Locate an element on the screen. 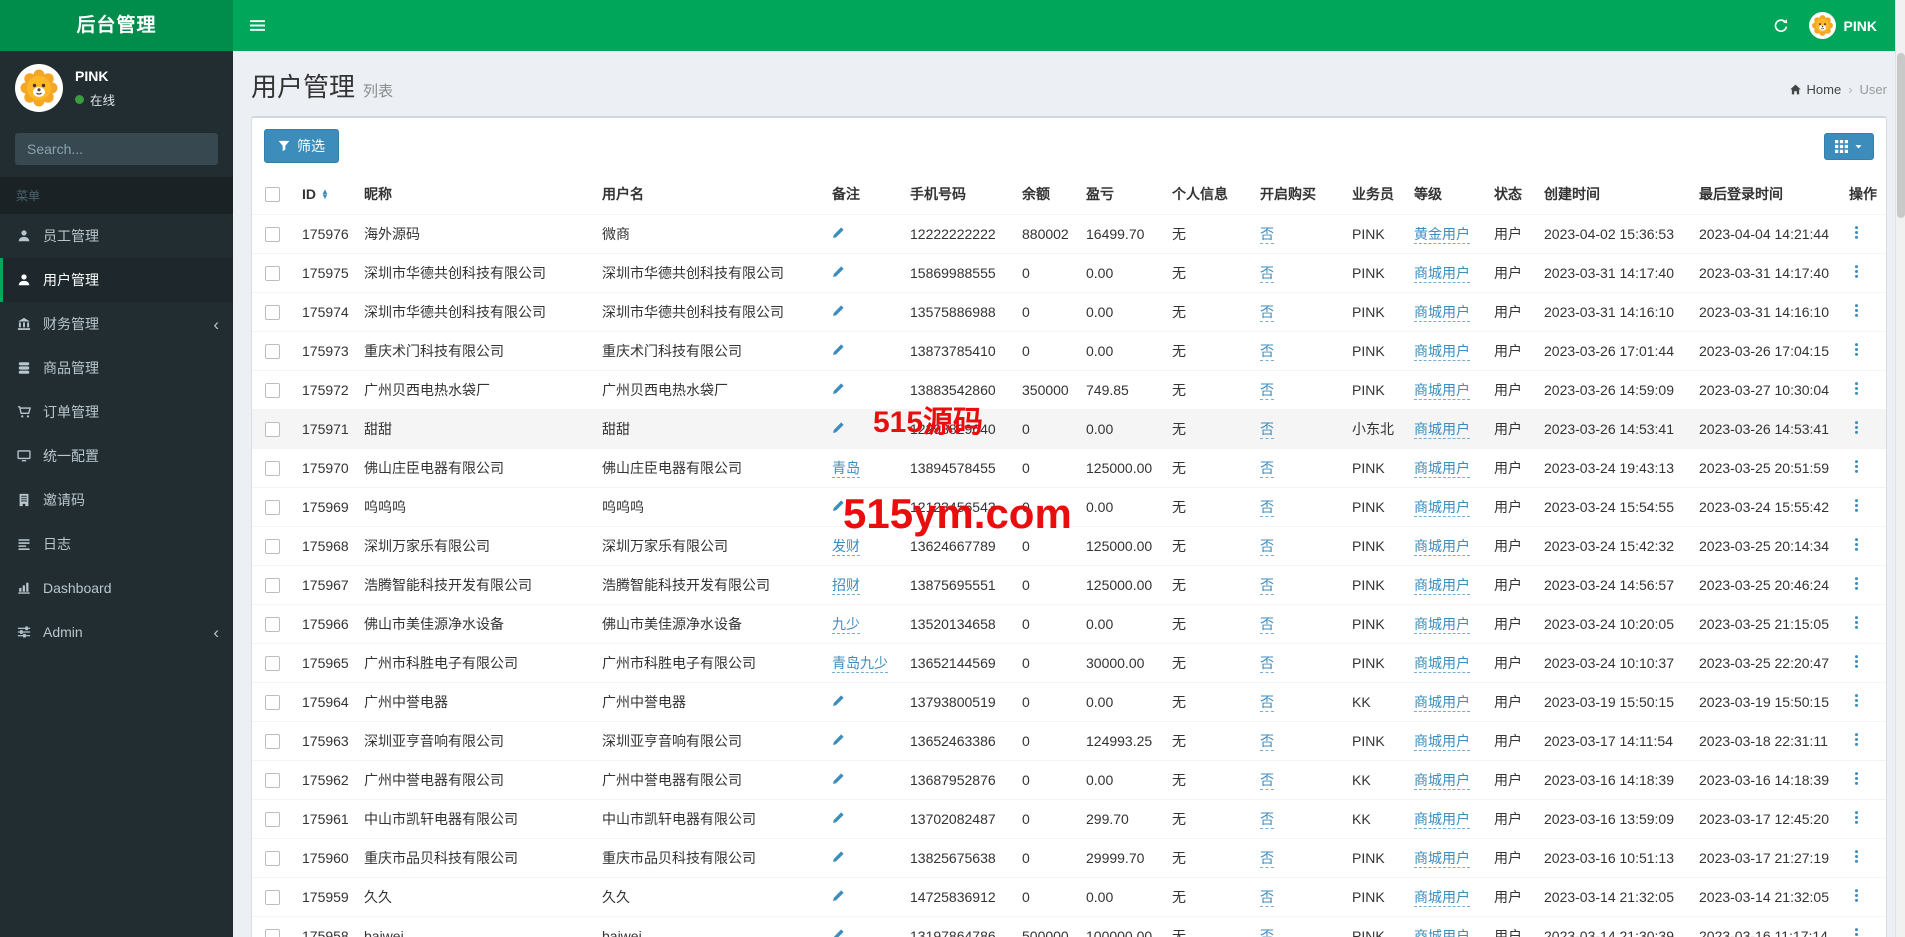  remark-link: 招财 is located at coordinates (846, 586).